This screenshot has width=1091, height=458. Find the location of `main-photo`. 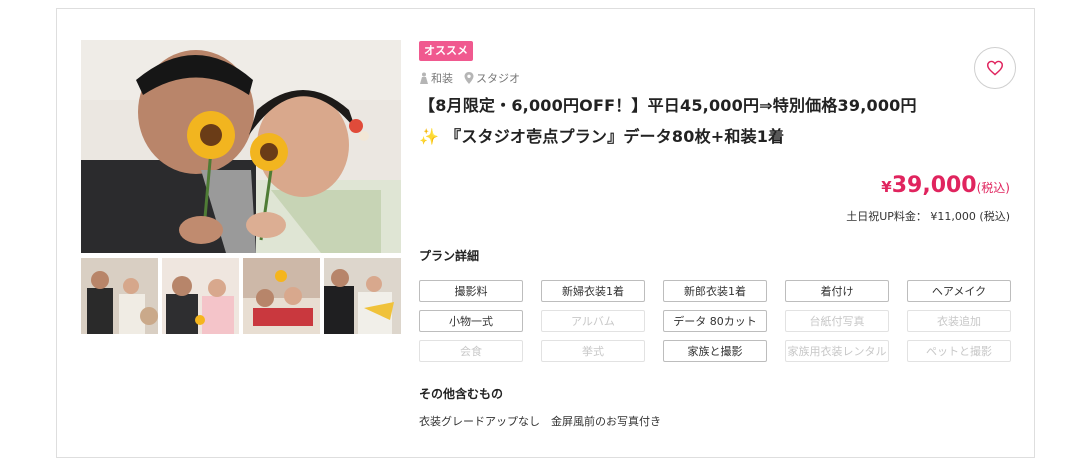

main-photo is located at coordinates (241, 146).